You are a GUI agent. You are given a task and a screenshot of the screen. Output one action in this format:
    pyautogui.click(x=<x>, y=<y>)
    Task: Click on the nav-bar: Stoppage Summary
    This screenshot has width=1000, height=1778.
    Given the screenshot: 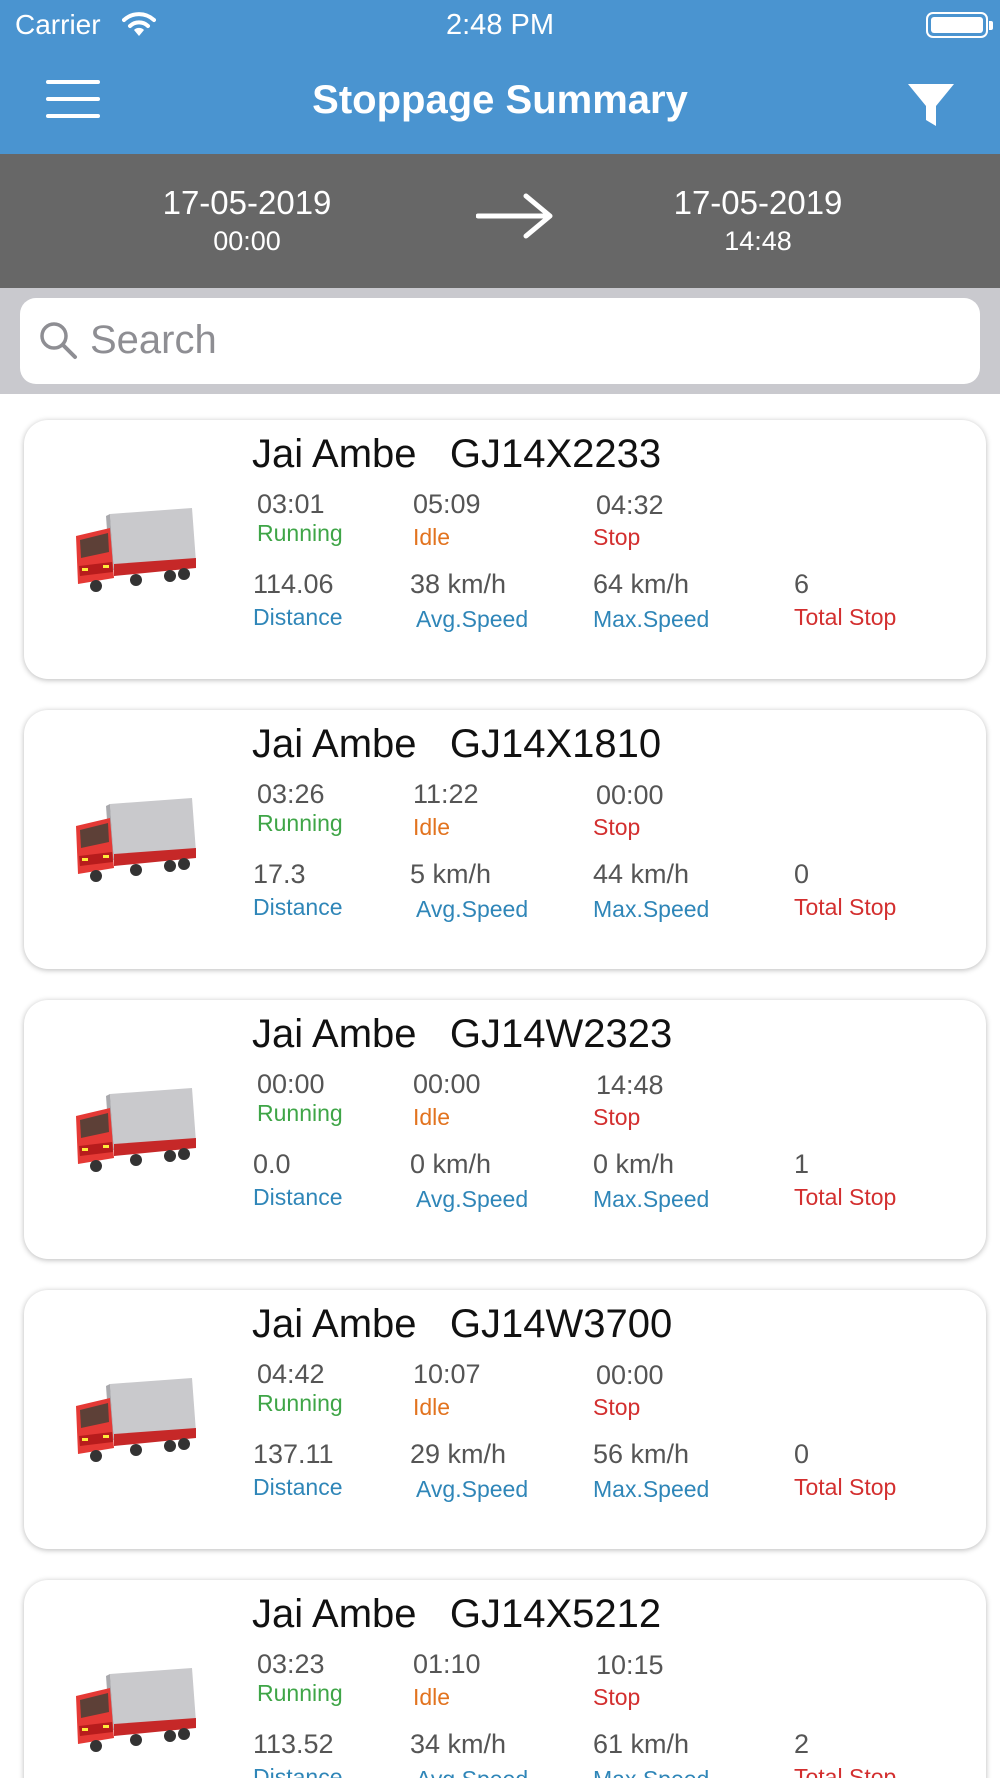 What is the action you would take?
    pyautogui.click(x=500, y=102)
    